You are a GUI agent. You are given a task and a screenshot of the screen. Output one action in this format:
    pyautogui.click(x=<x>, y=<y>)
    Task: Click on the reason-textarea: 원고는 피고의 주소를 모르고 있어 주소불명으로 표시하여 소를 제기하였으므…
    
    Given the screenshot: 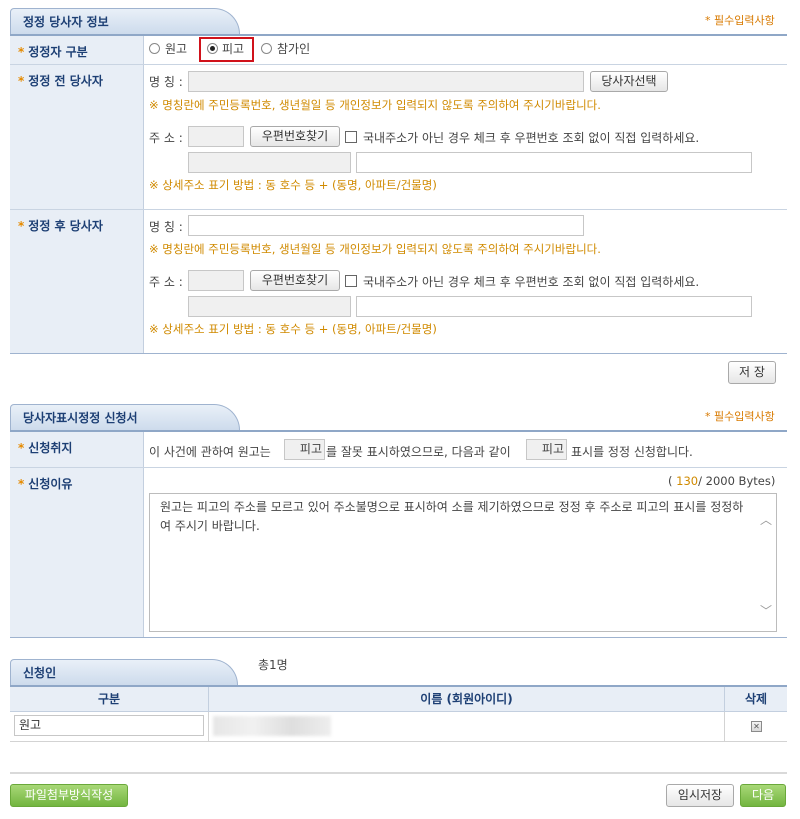 What is the action you would take?
    pyautogui.click(x=463, y=562)
    